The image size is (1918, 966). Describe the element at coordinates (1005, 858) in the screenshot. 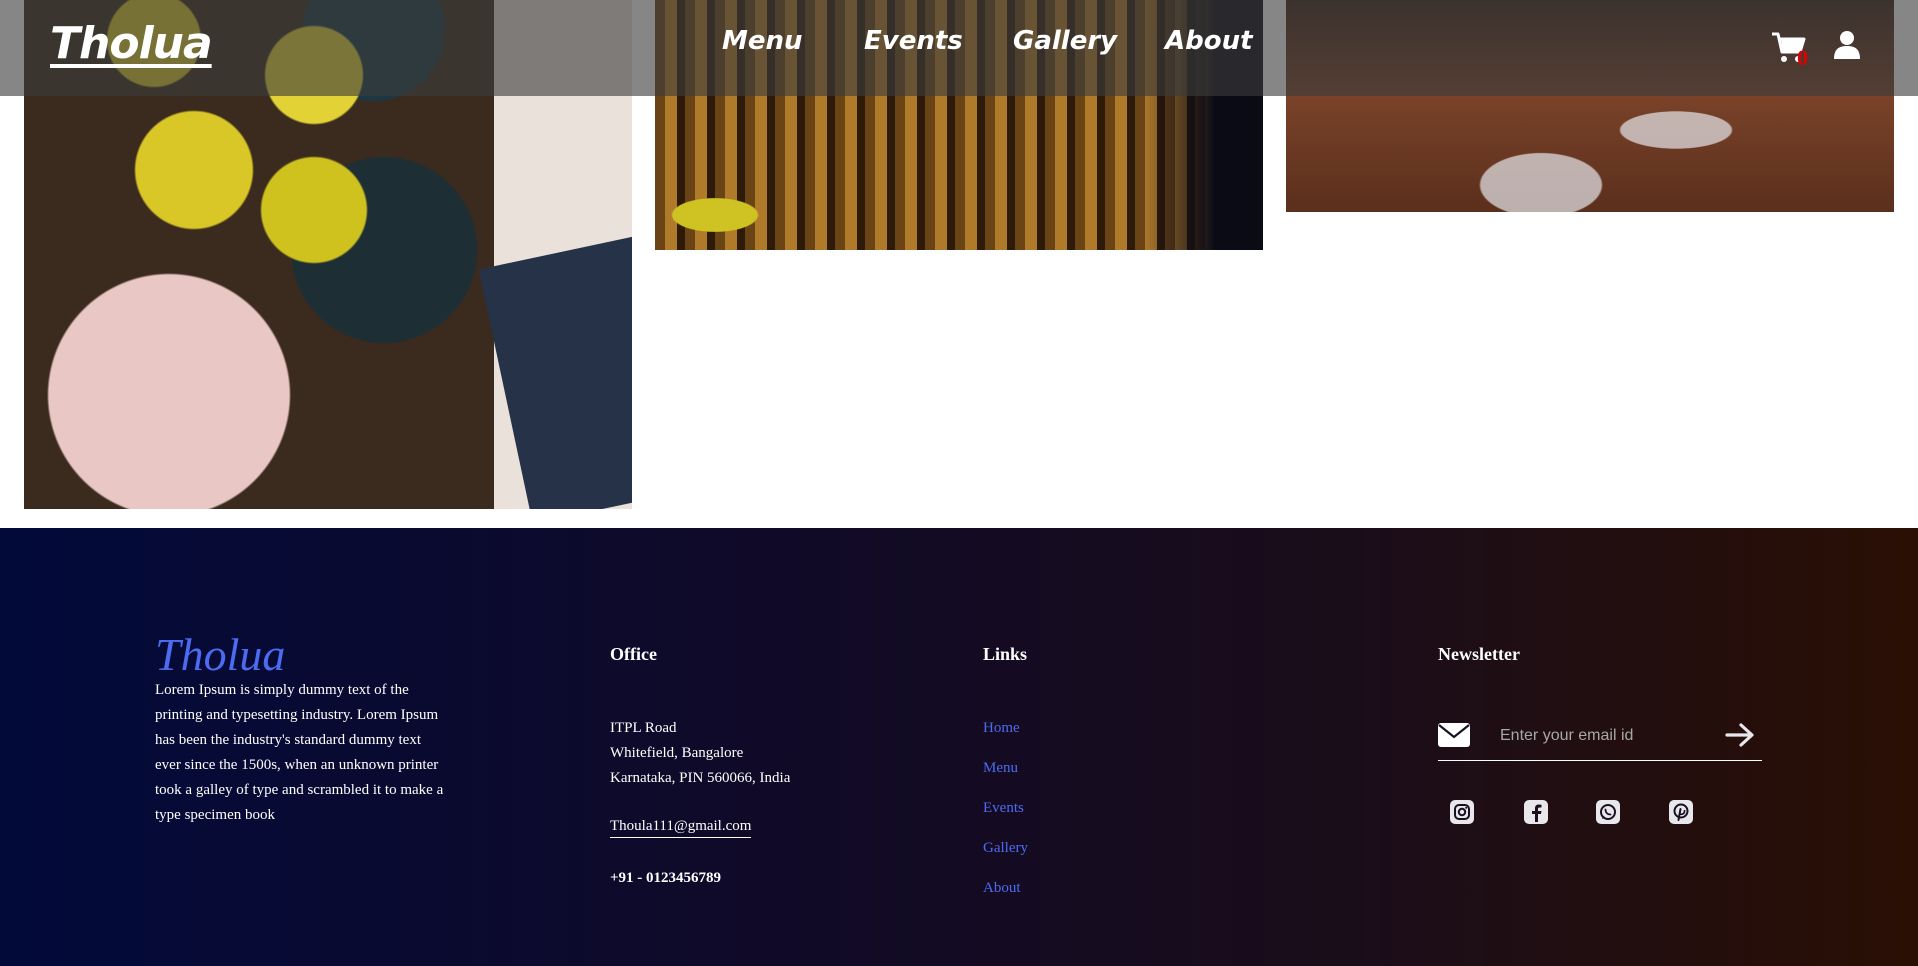

I see `footer-link-gallery: Gallery` at that location.